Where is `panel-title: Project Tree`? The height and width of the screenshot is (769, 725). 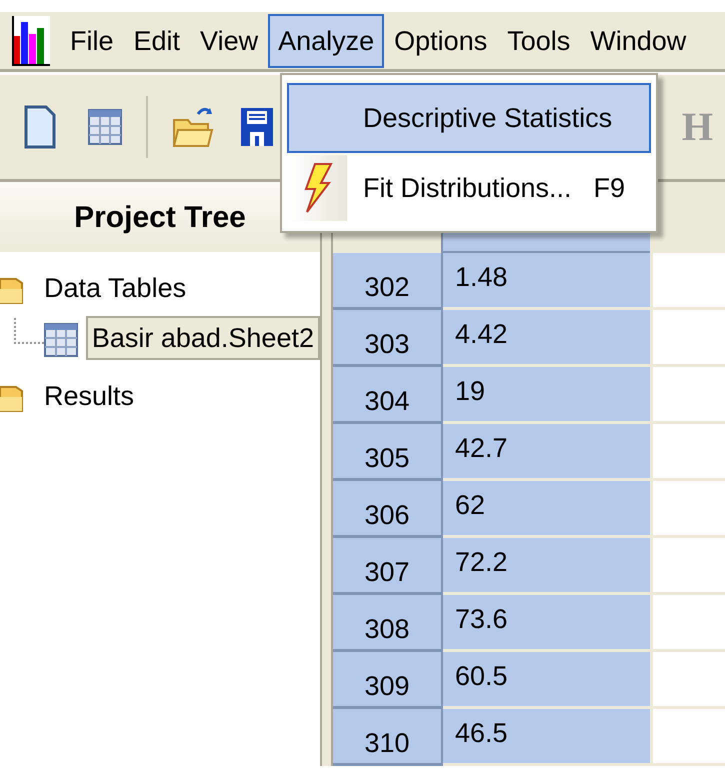 panel-title: Project Tree is located at coordinates (160, 218).